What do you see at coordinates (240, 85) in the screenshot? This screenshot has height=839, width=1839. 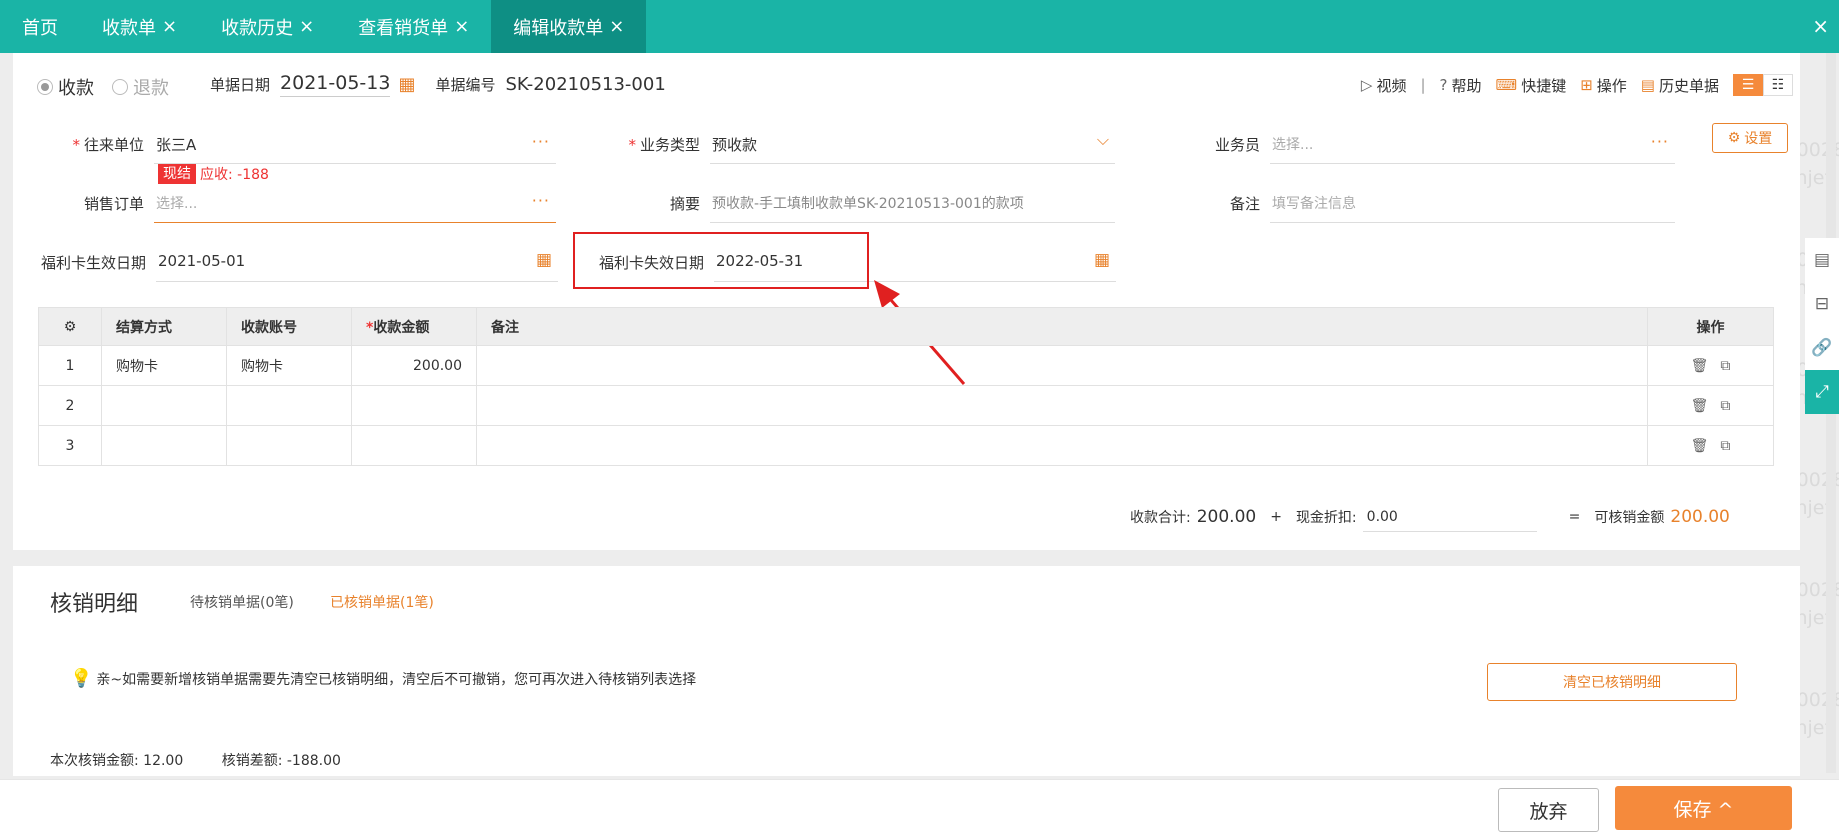 I see `doc-date-label: 单据日期` at bounding box center [240, 85].